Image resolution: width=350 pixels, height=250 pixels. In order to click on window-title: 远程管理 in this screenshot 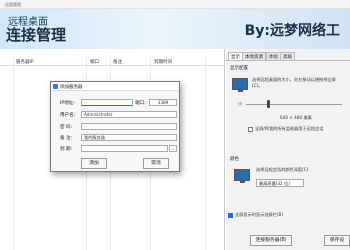, I will do `click(13, 4)`.